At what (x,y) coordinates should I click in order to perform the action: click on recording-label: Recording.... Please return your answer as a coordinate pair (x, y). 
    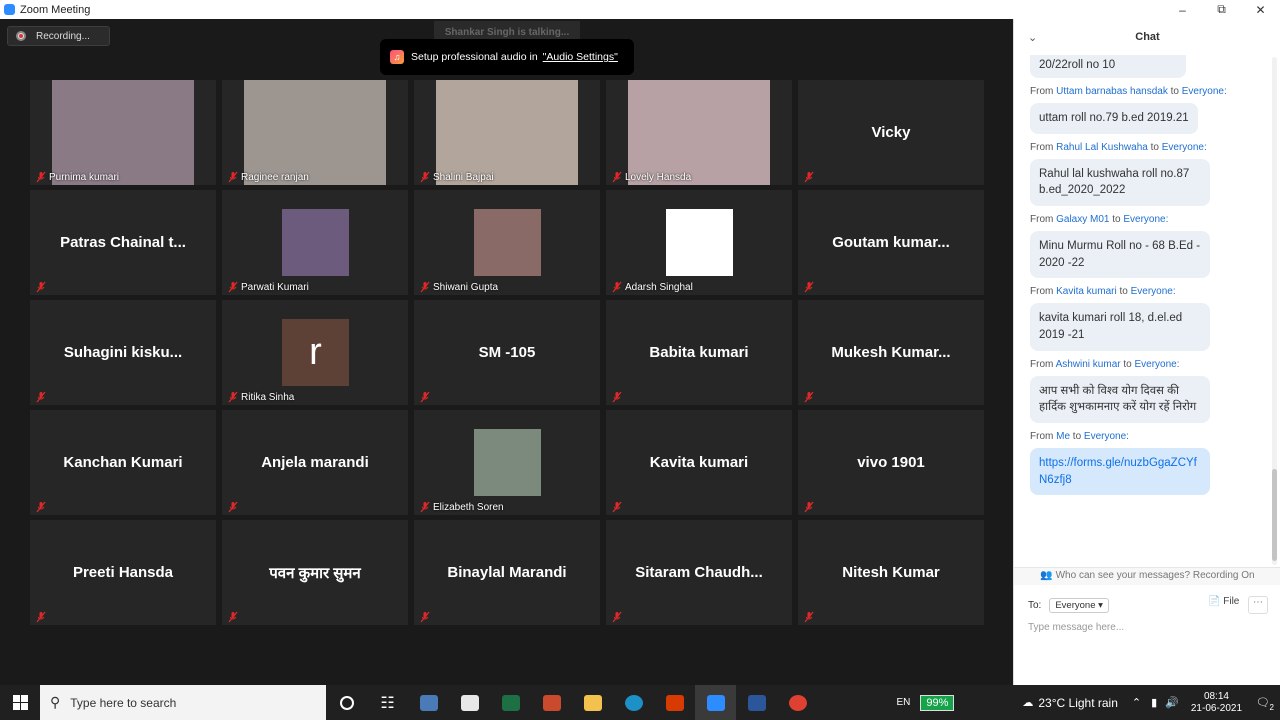
    Looking at the image, I should click on (63, 36).